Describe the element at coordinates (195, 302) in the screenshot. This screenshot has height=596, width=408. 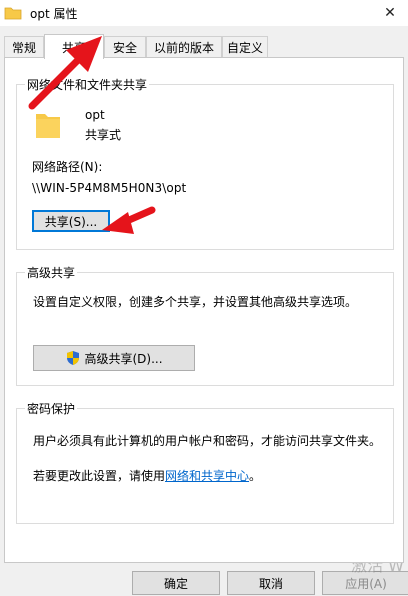
I see `advanced-sharing-description: 设置自定义权限，创建多个共享，并设置其他高级共享选项。` at that location.